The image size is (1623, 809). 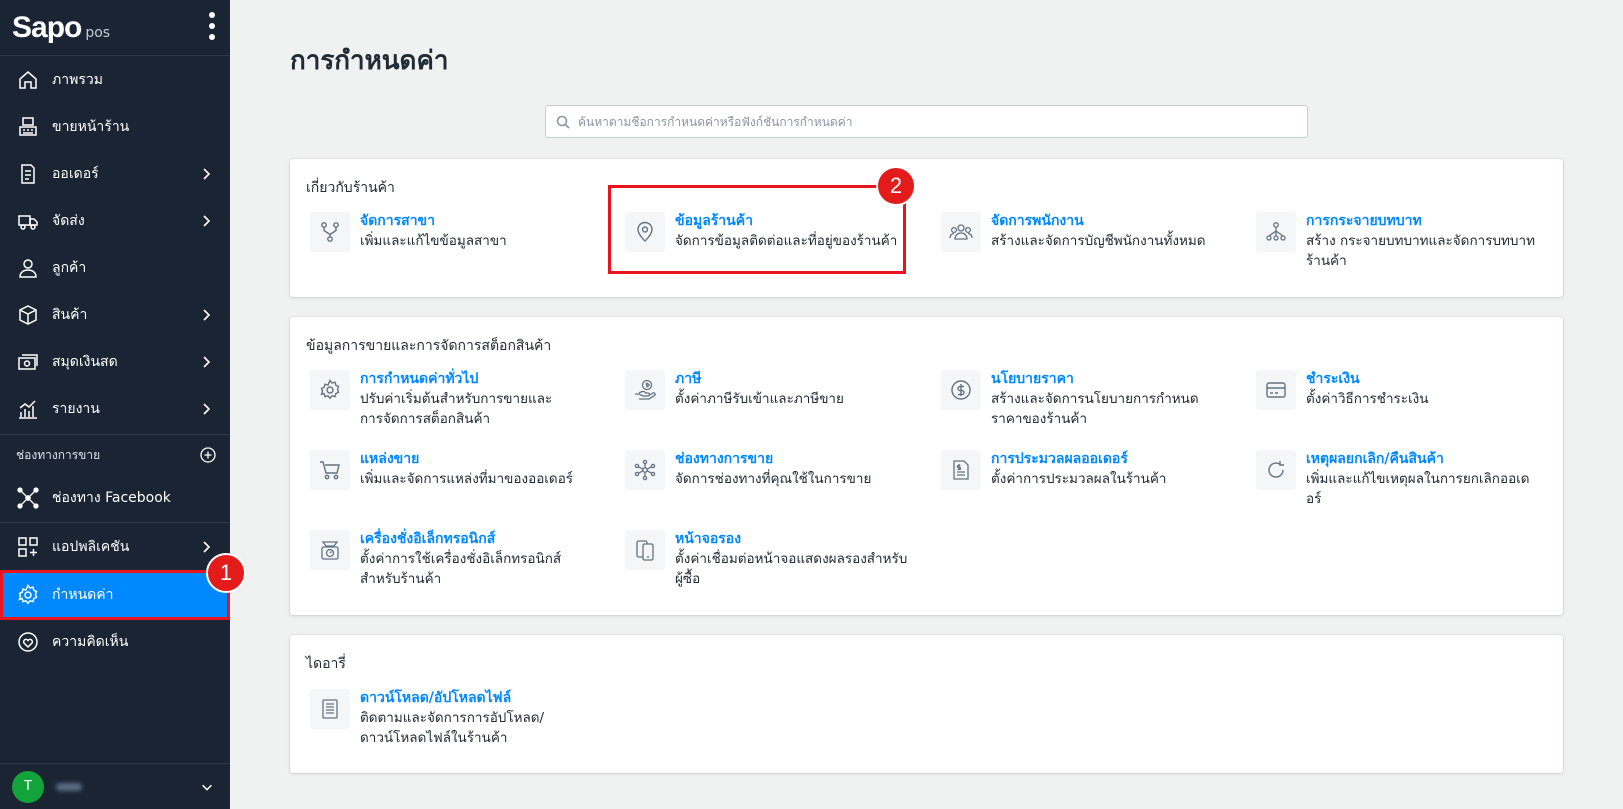 What do you see at coordinates (75, 174) in the screenshot?
I see `sidebar-item-label: ออเดอร์` at bounding box center [75, 174].